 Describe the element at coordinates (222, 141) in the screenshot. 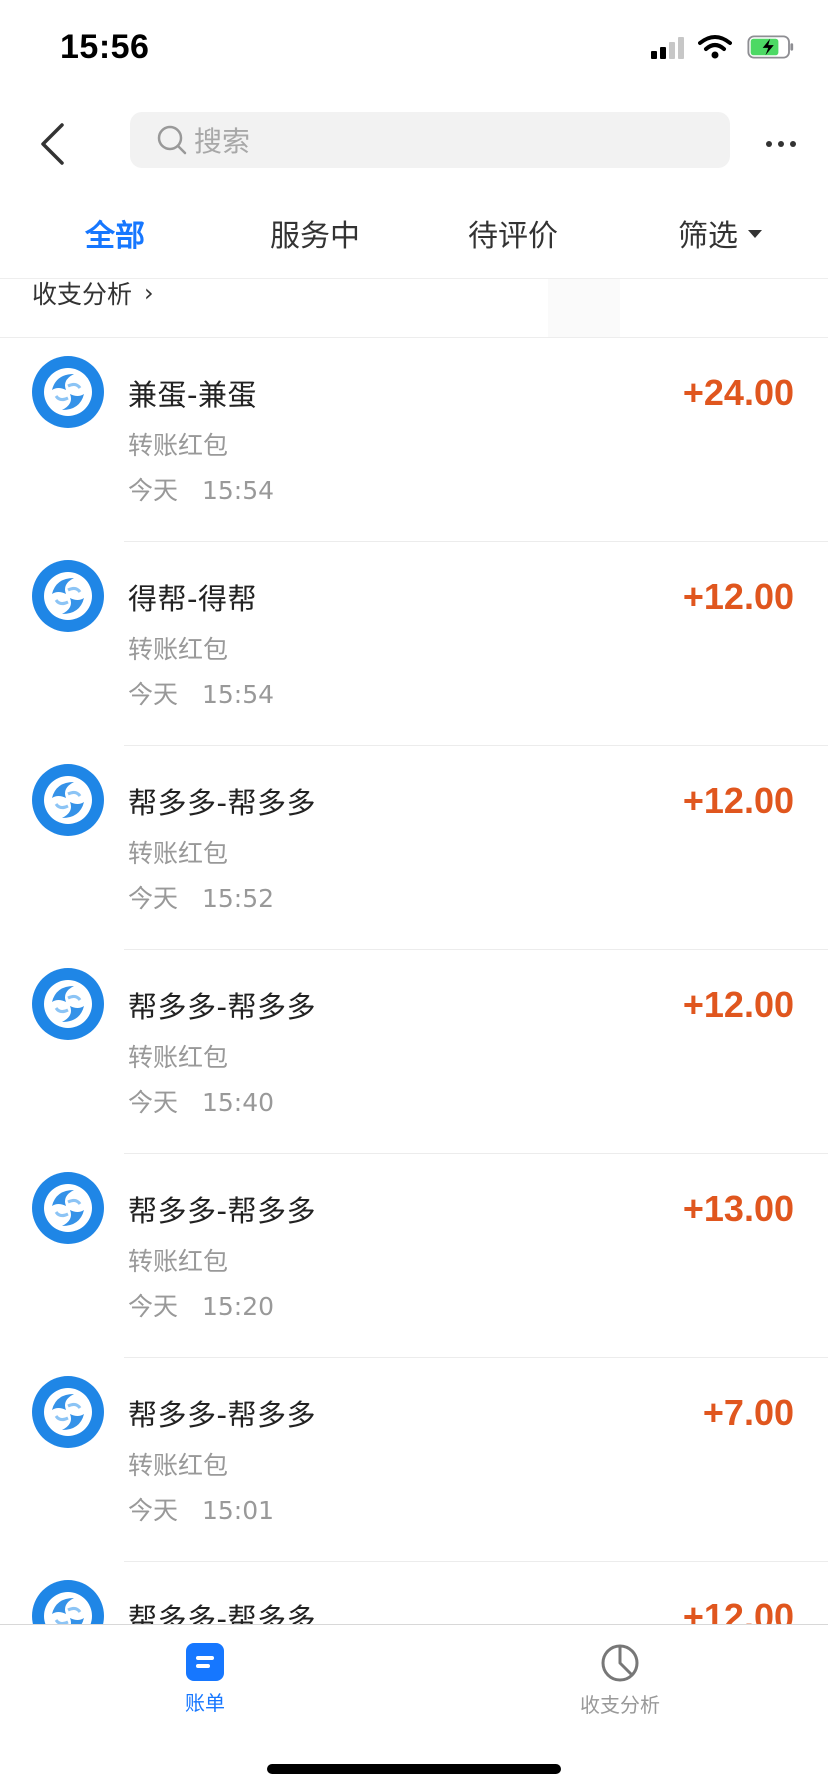

I see `search-placeholder: 搜索` at that location.